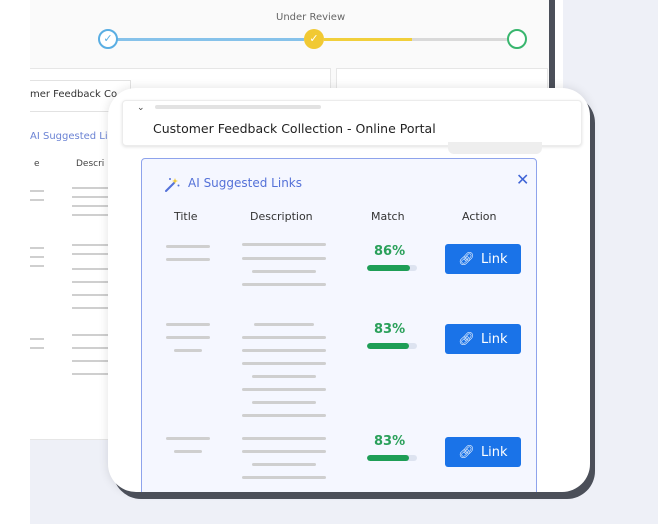 The width and height of the screenshot is (658, 524). Describe the element at coordinates (245, 183) in the screenshot. I see `panel-title: AI Suggested Links` at that location.